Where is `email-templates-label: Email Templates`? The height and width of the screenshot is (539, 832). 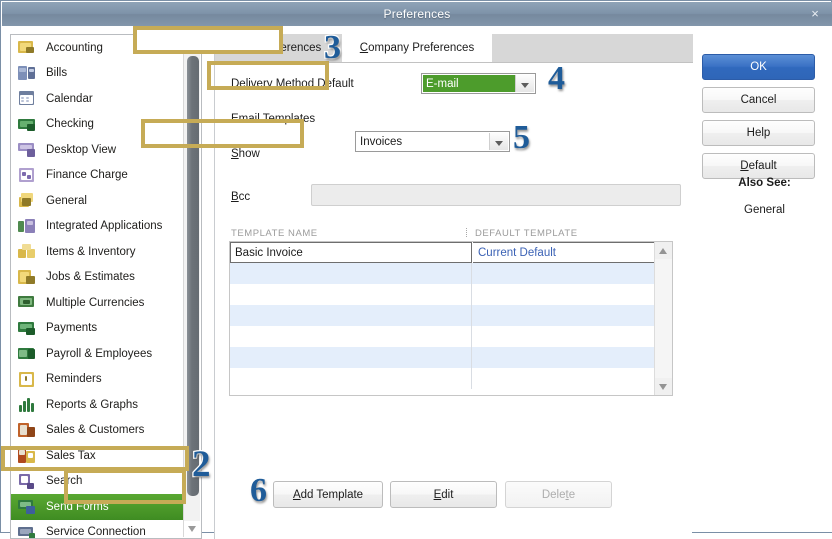
email-templates-label: Email Templates is located at coordinates (273, 119).